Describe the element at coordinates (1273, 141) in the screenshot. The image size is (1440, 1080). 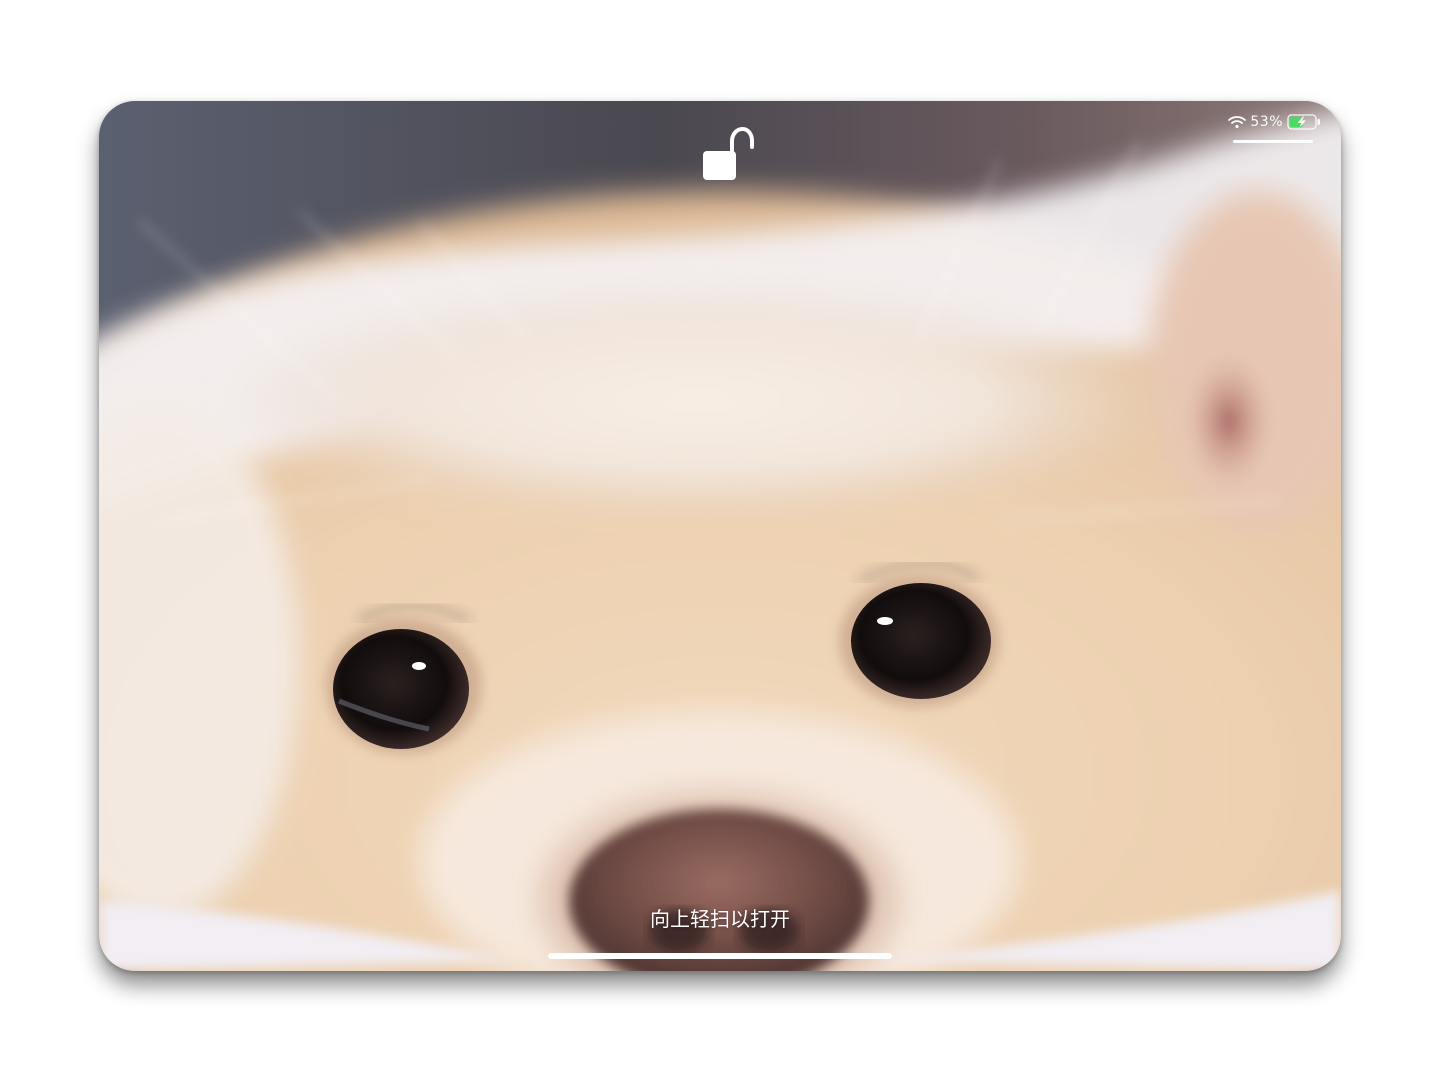
I see `control-center-handle` at that location.